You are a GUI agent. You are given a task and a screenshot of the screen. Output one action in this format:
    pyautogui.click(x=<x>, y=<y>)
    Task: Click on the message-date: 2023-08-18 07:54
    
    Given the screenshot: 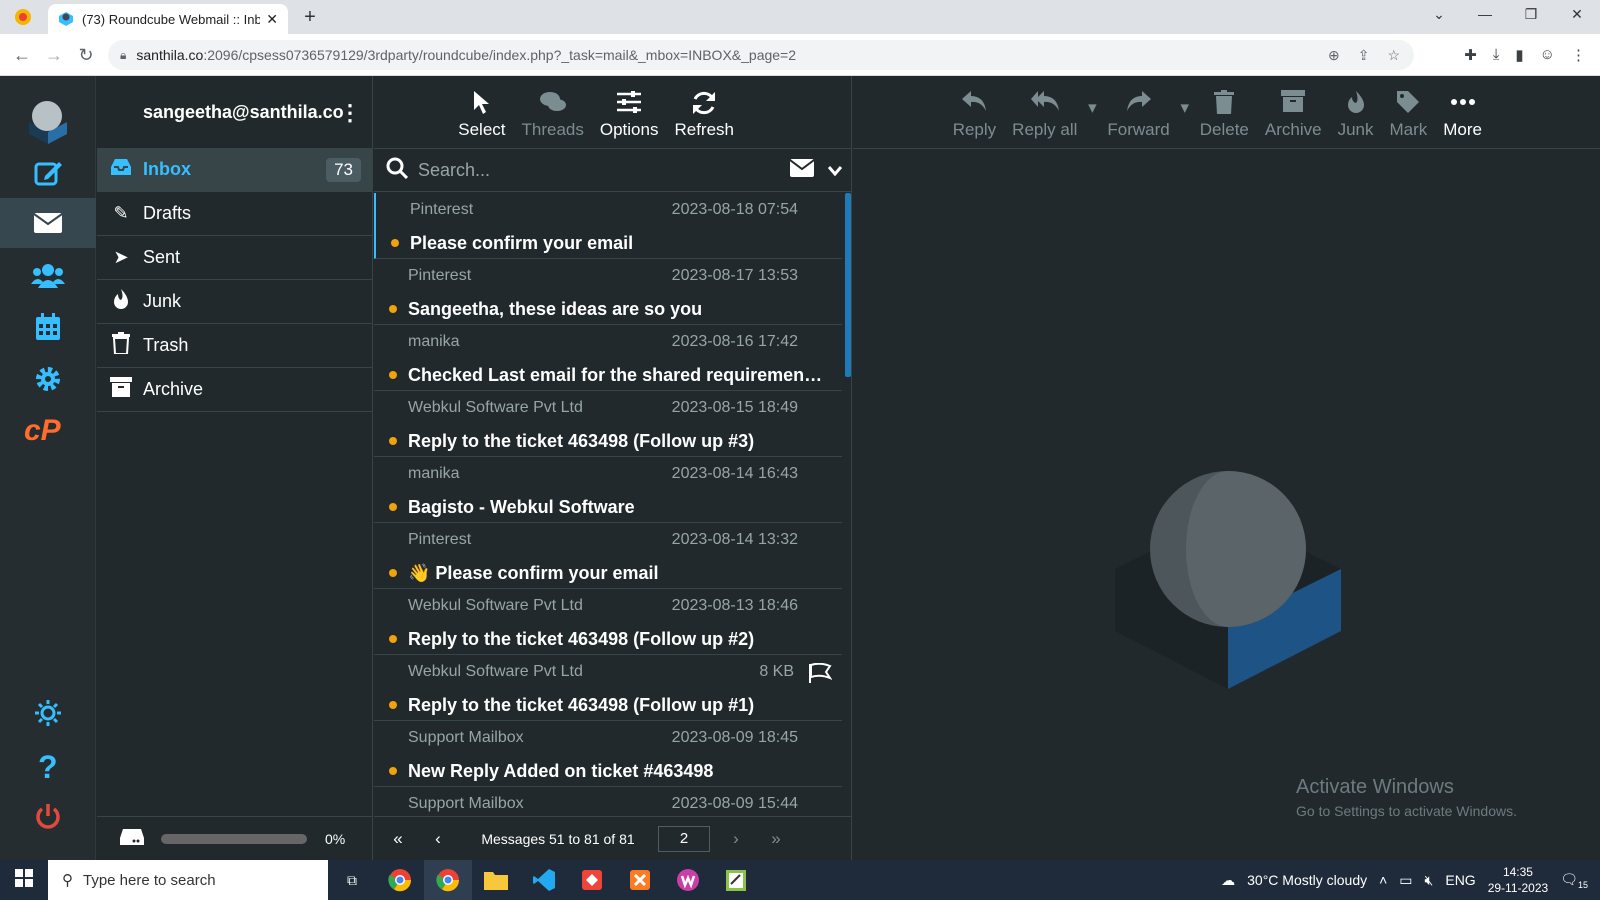 What is the action you would take?
    pyautogui.click(x=734, y=209)
    